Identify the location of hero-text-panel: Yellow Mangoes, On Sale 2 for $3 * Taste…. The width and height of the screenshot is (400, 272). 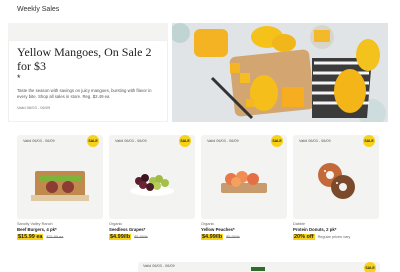
(88, 81).